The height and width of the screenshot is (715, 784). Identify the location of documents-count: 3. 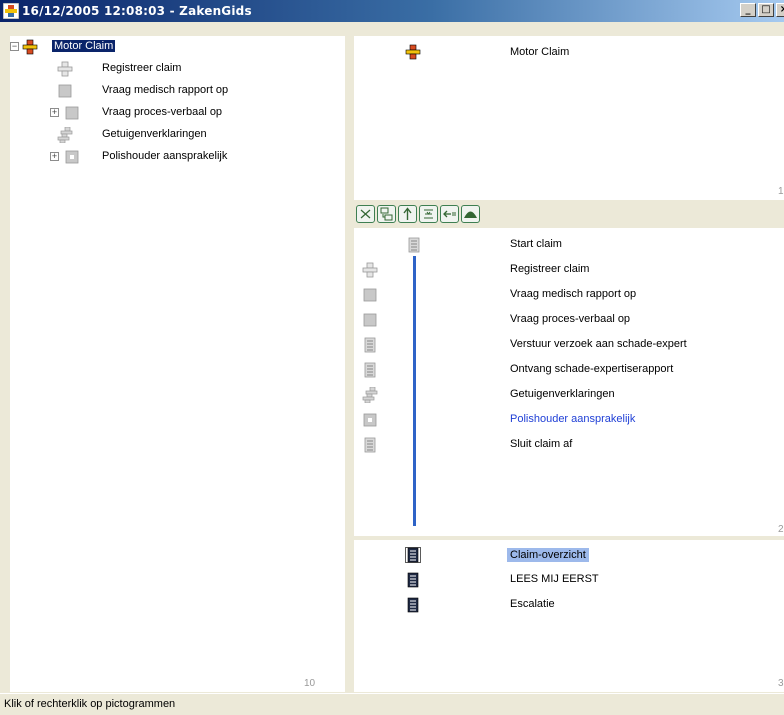
(781, 683).